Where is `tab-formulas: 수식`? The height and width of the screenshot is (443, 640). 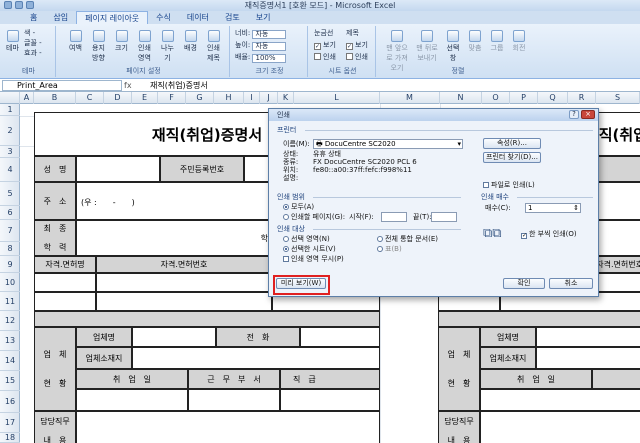 tab-formulas: 수식 is located at coordinates (163, 17).